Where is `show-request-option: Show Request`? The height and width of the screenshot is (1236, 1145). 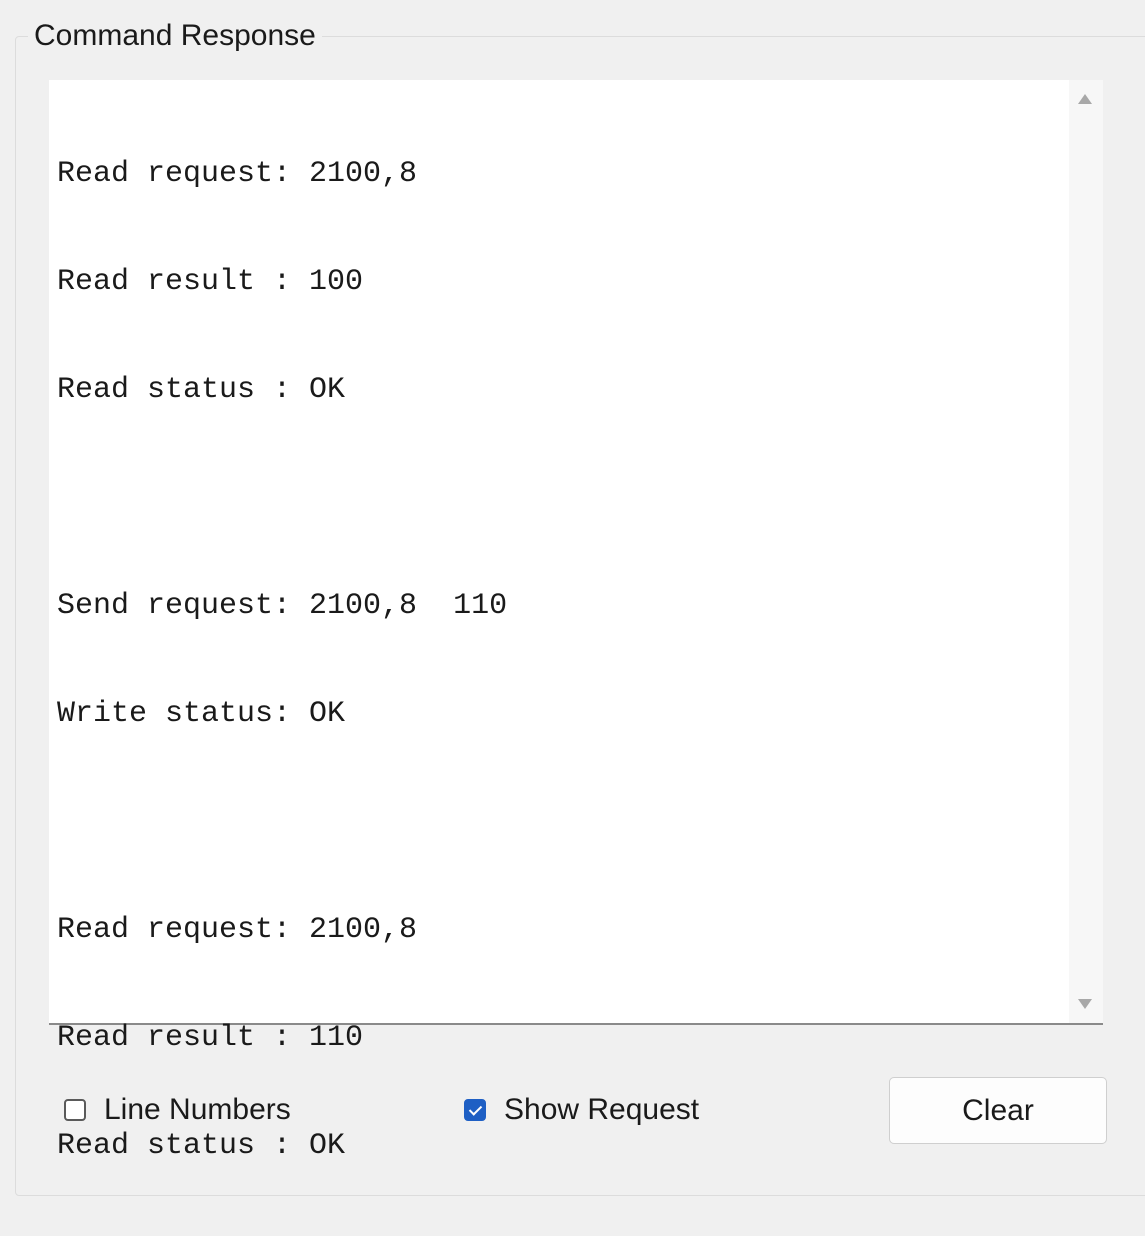 show-request-option: Show Request is located at coordinates (581, 1110).